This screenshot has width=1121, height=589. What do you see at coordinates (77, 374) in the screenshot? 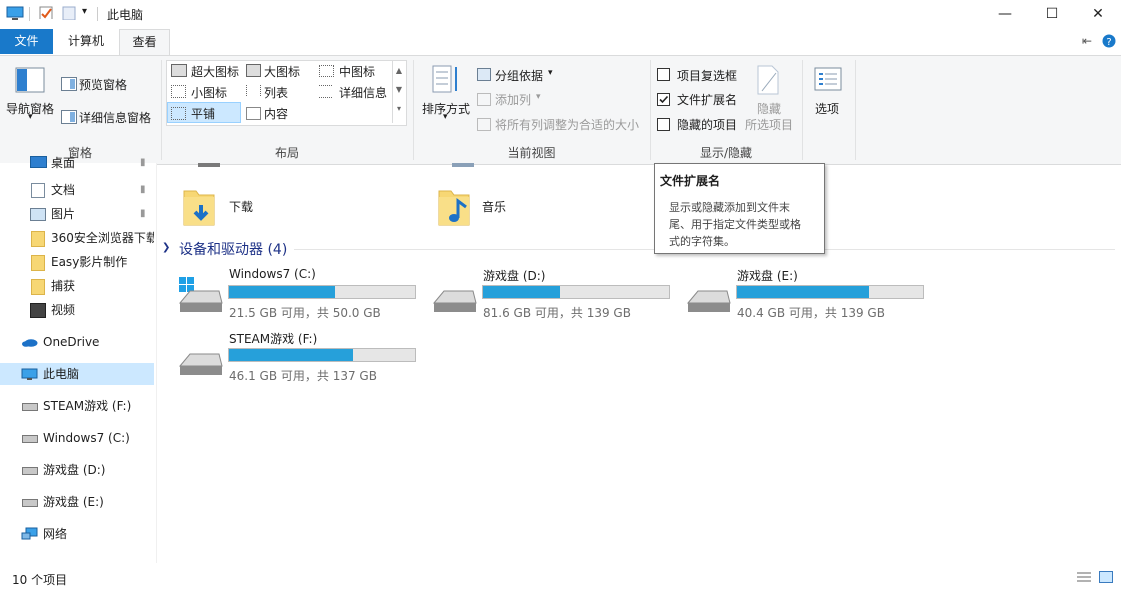
I see `nav-item-this-pc: 此电脑` at bounding box center [77, 374].